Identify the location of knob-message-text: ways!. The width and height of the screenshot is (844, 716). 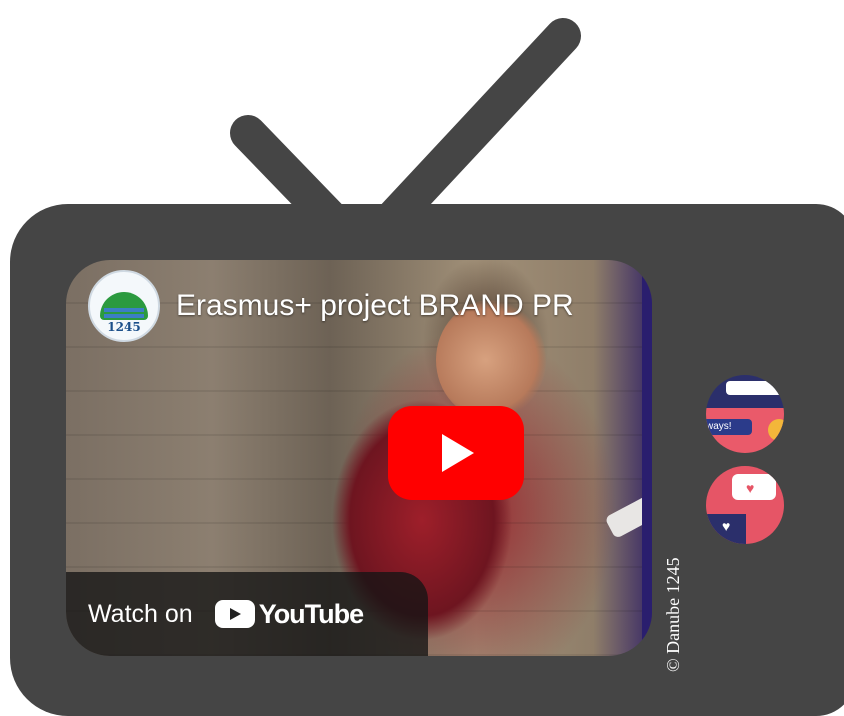
(719, 426).